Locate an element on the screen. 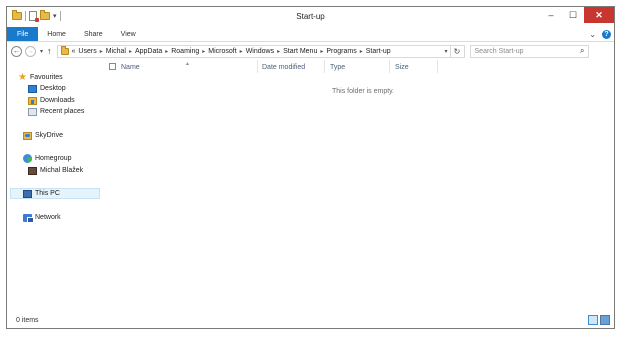 The width and height of the screenshot is (625, 339). skydrive-icon is located at coordinates (27, 135).